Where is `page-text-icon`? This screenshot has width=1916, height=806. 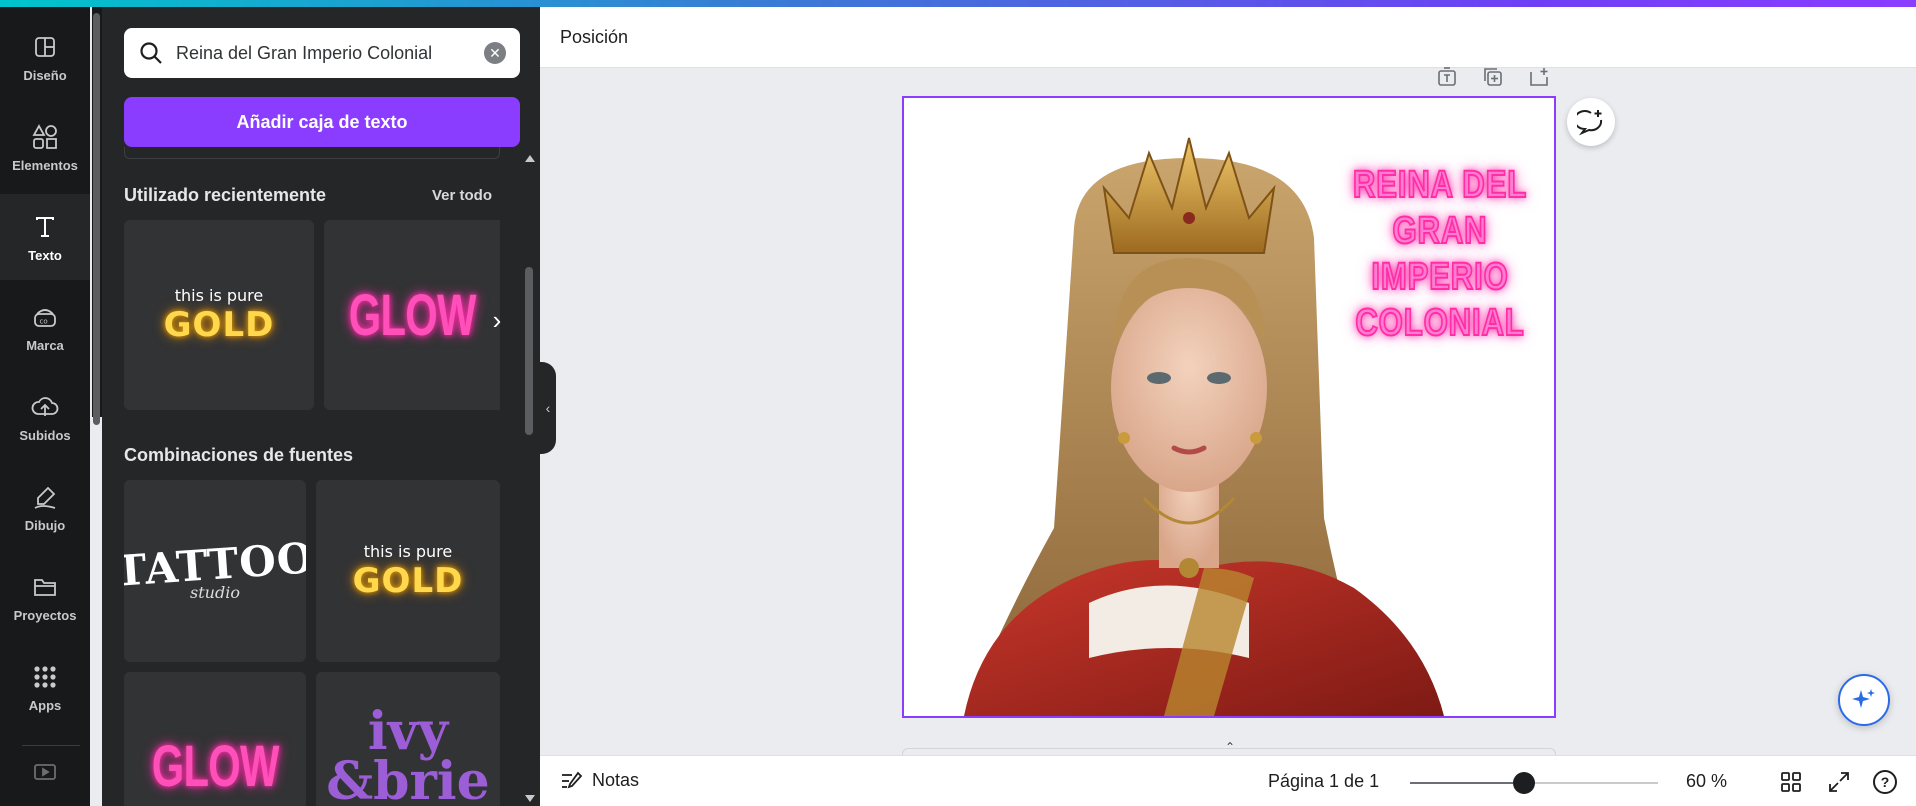 page-text-icon is located at coordinates (1447, 77).